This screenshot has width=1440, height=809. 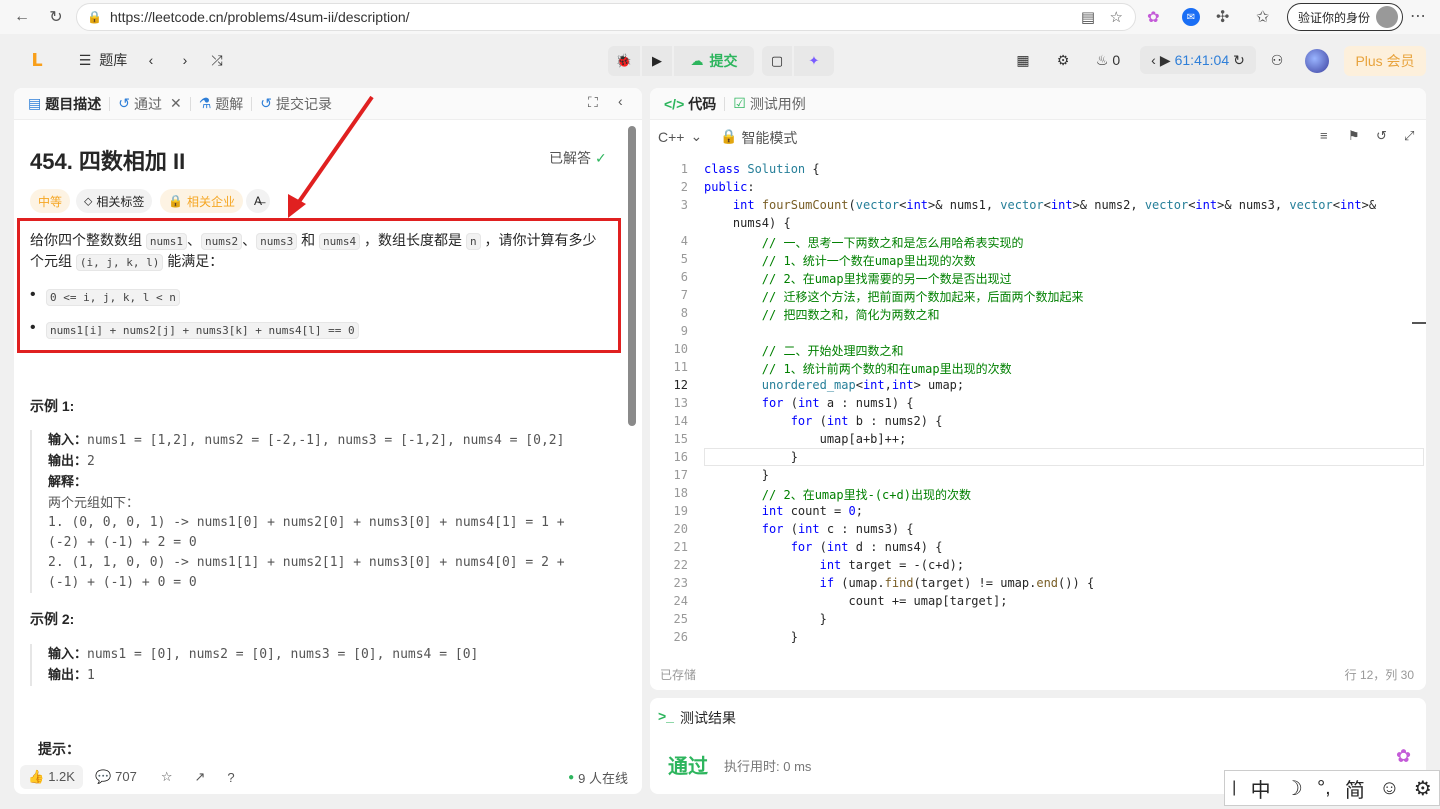 What do you see at coordinates (56, 17) in the screenshot?
I see `refresh-icon: ↻` at bounding box center [56, 17].